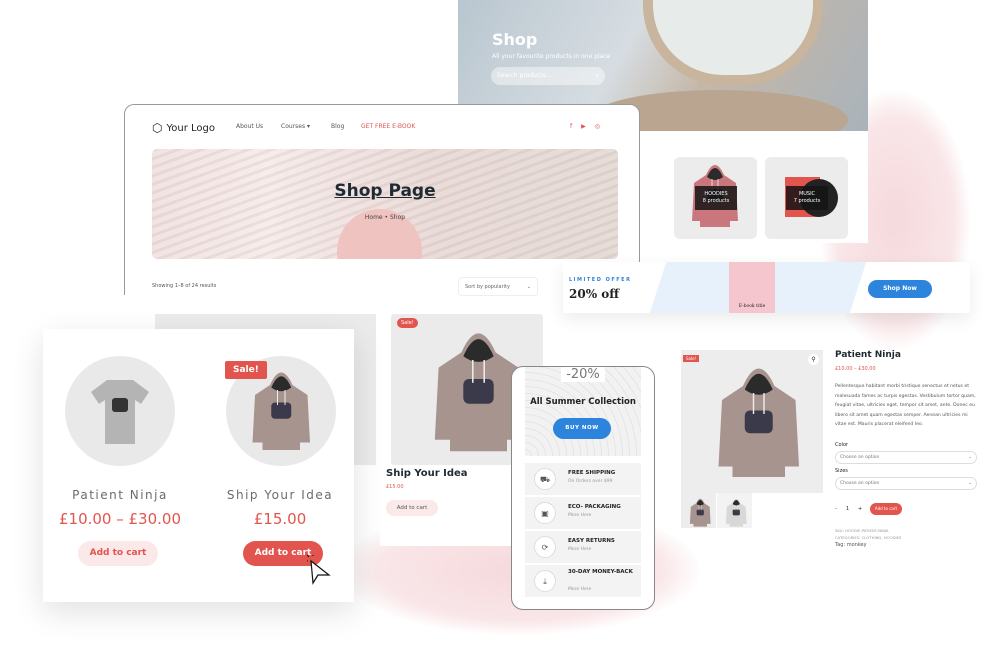 The image size is (988, 646). I want to click on color-label: Color, so click(842, 445).